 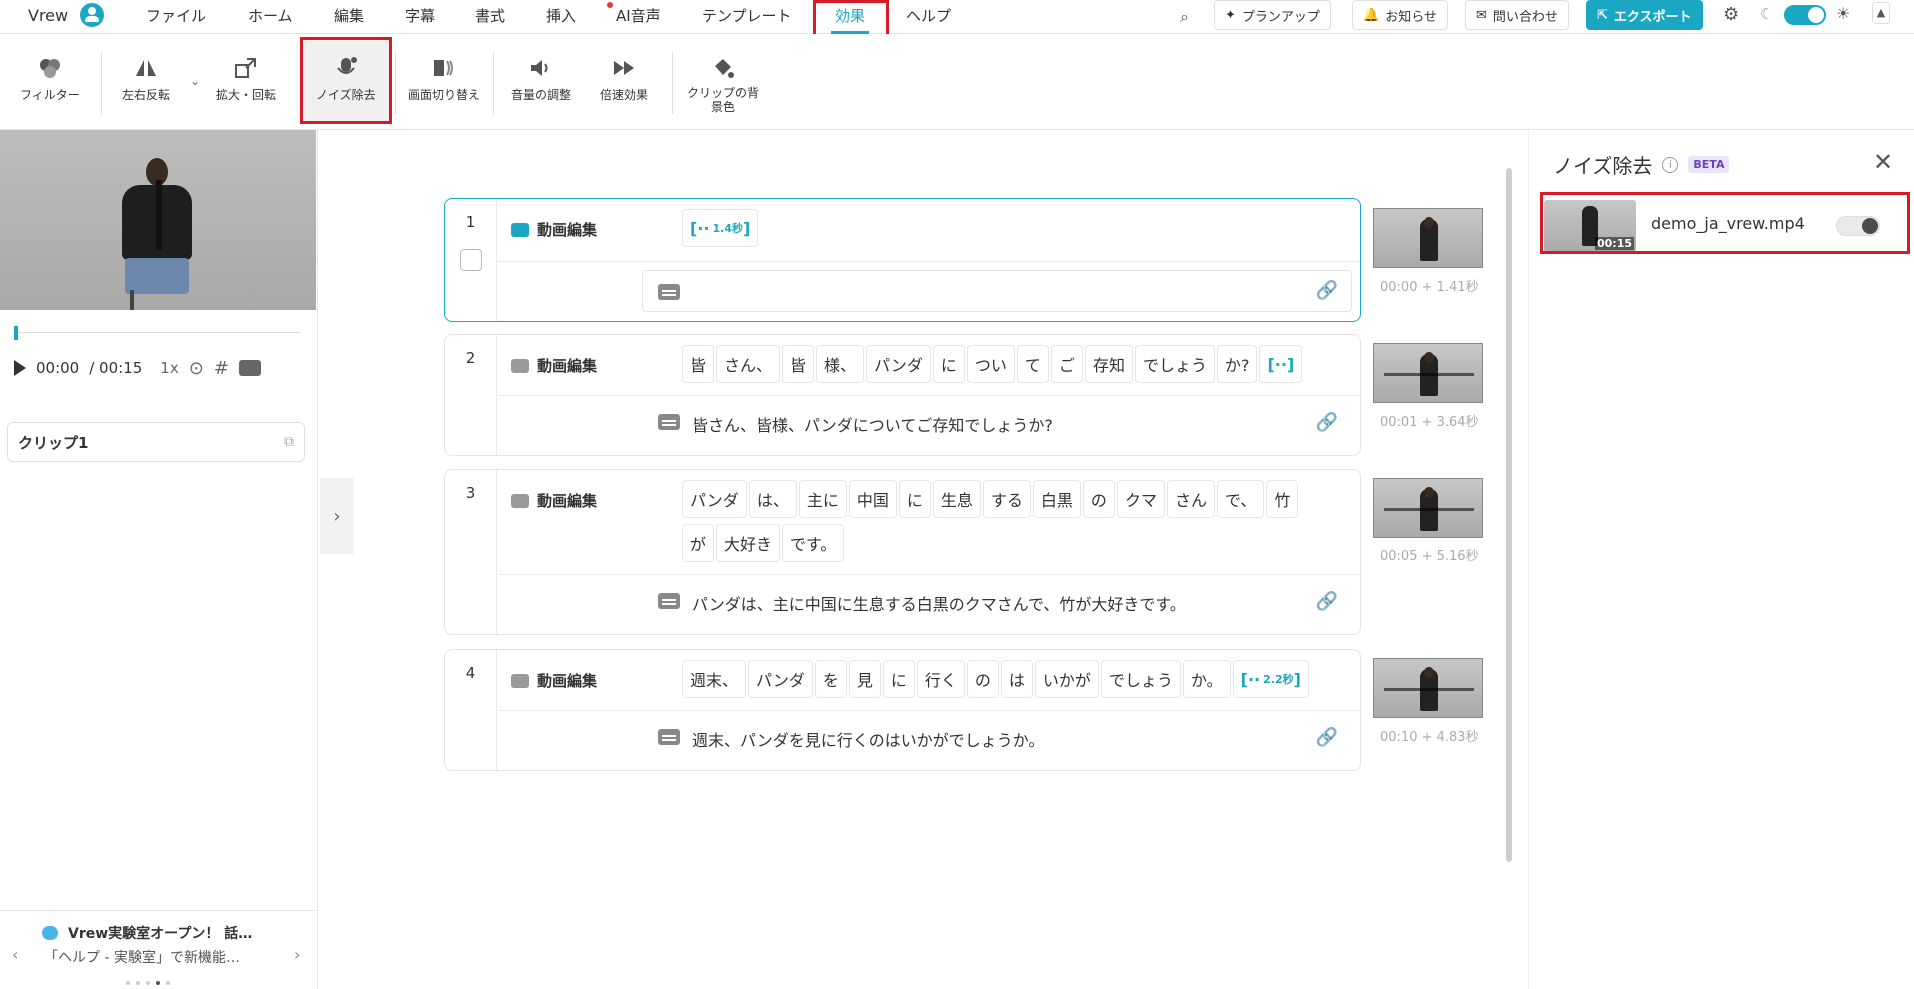 I want to click on word-chip: 竹, so click(x=1282, y=499).